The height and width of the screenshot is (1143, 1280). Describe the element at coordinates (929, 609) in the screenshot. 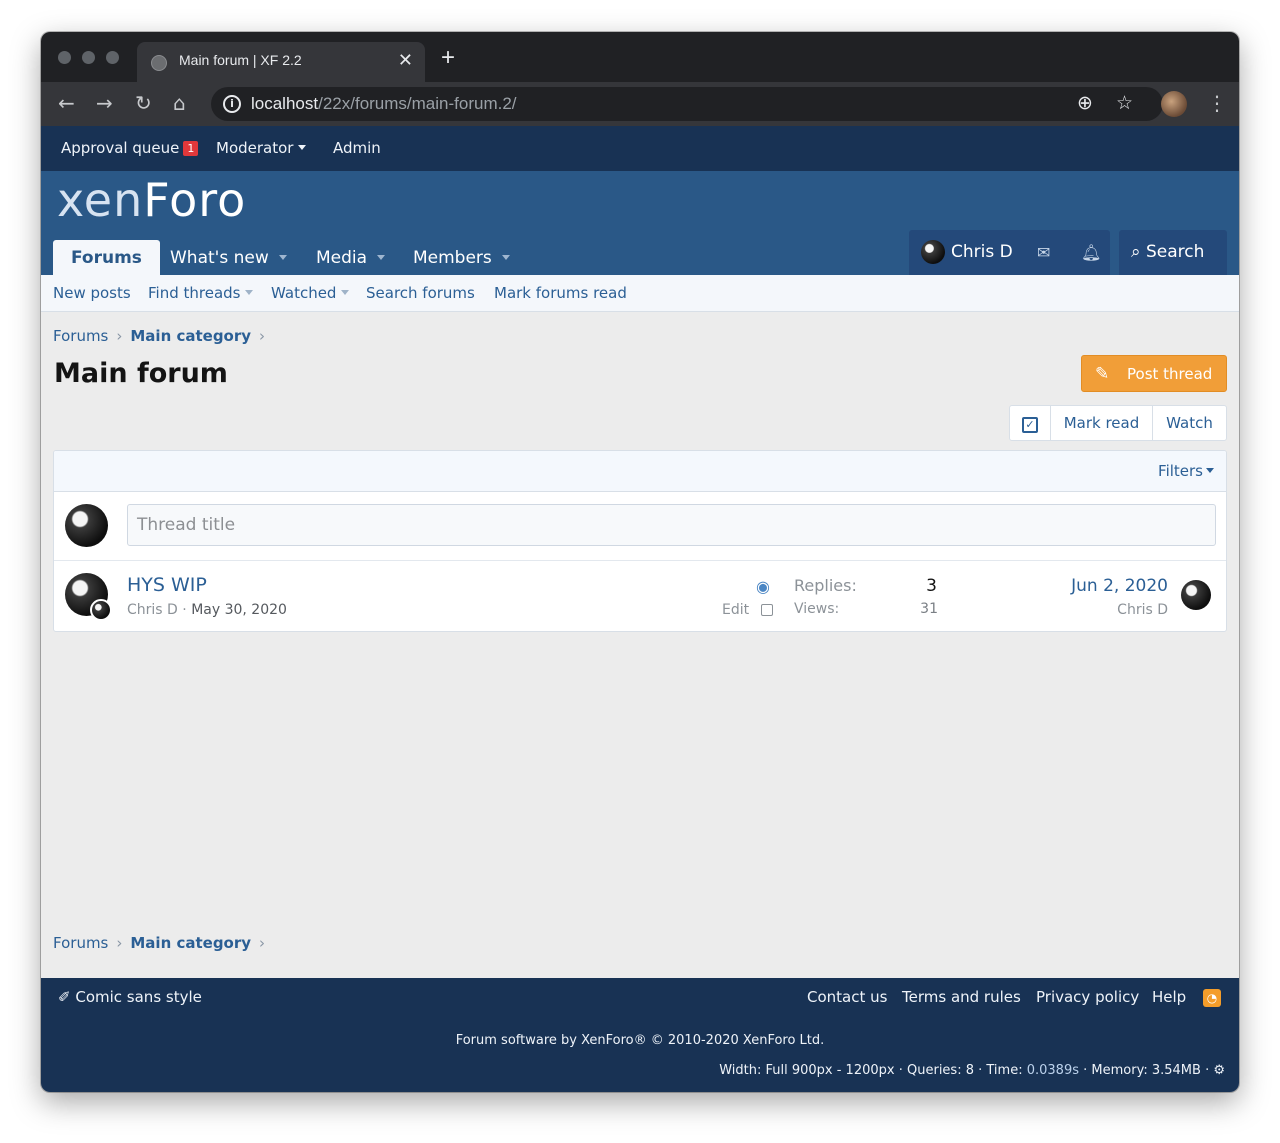

I see `views-count: 31` at that location.